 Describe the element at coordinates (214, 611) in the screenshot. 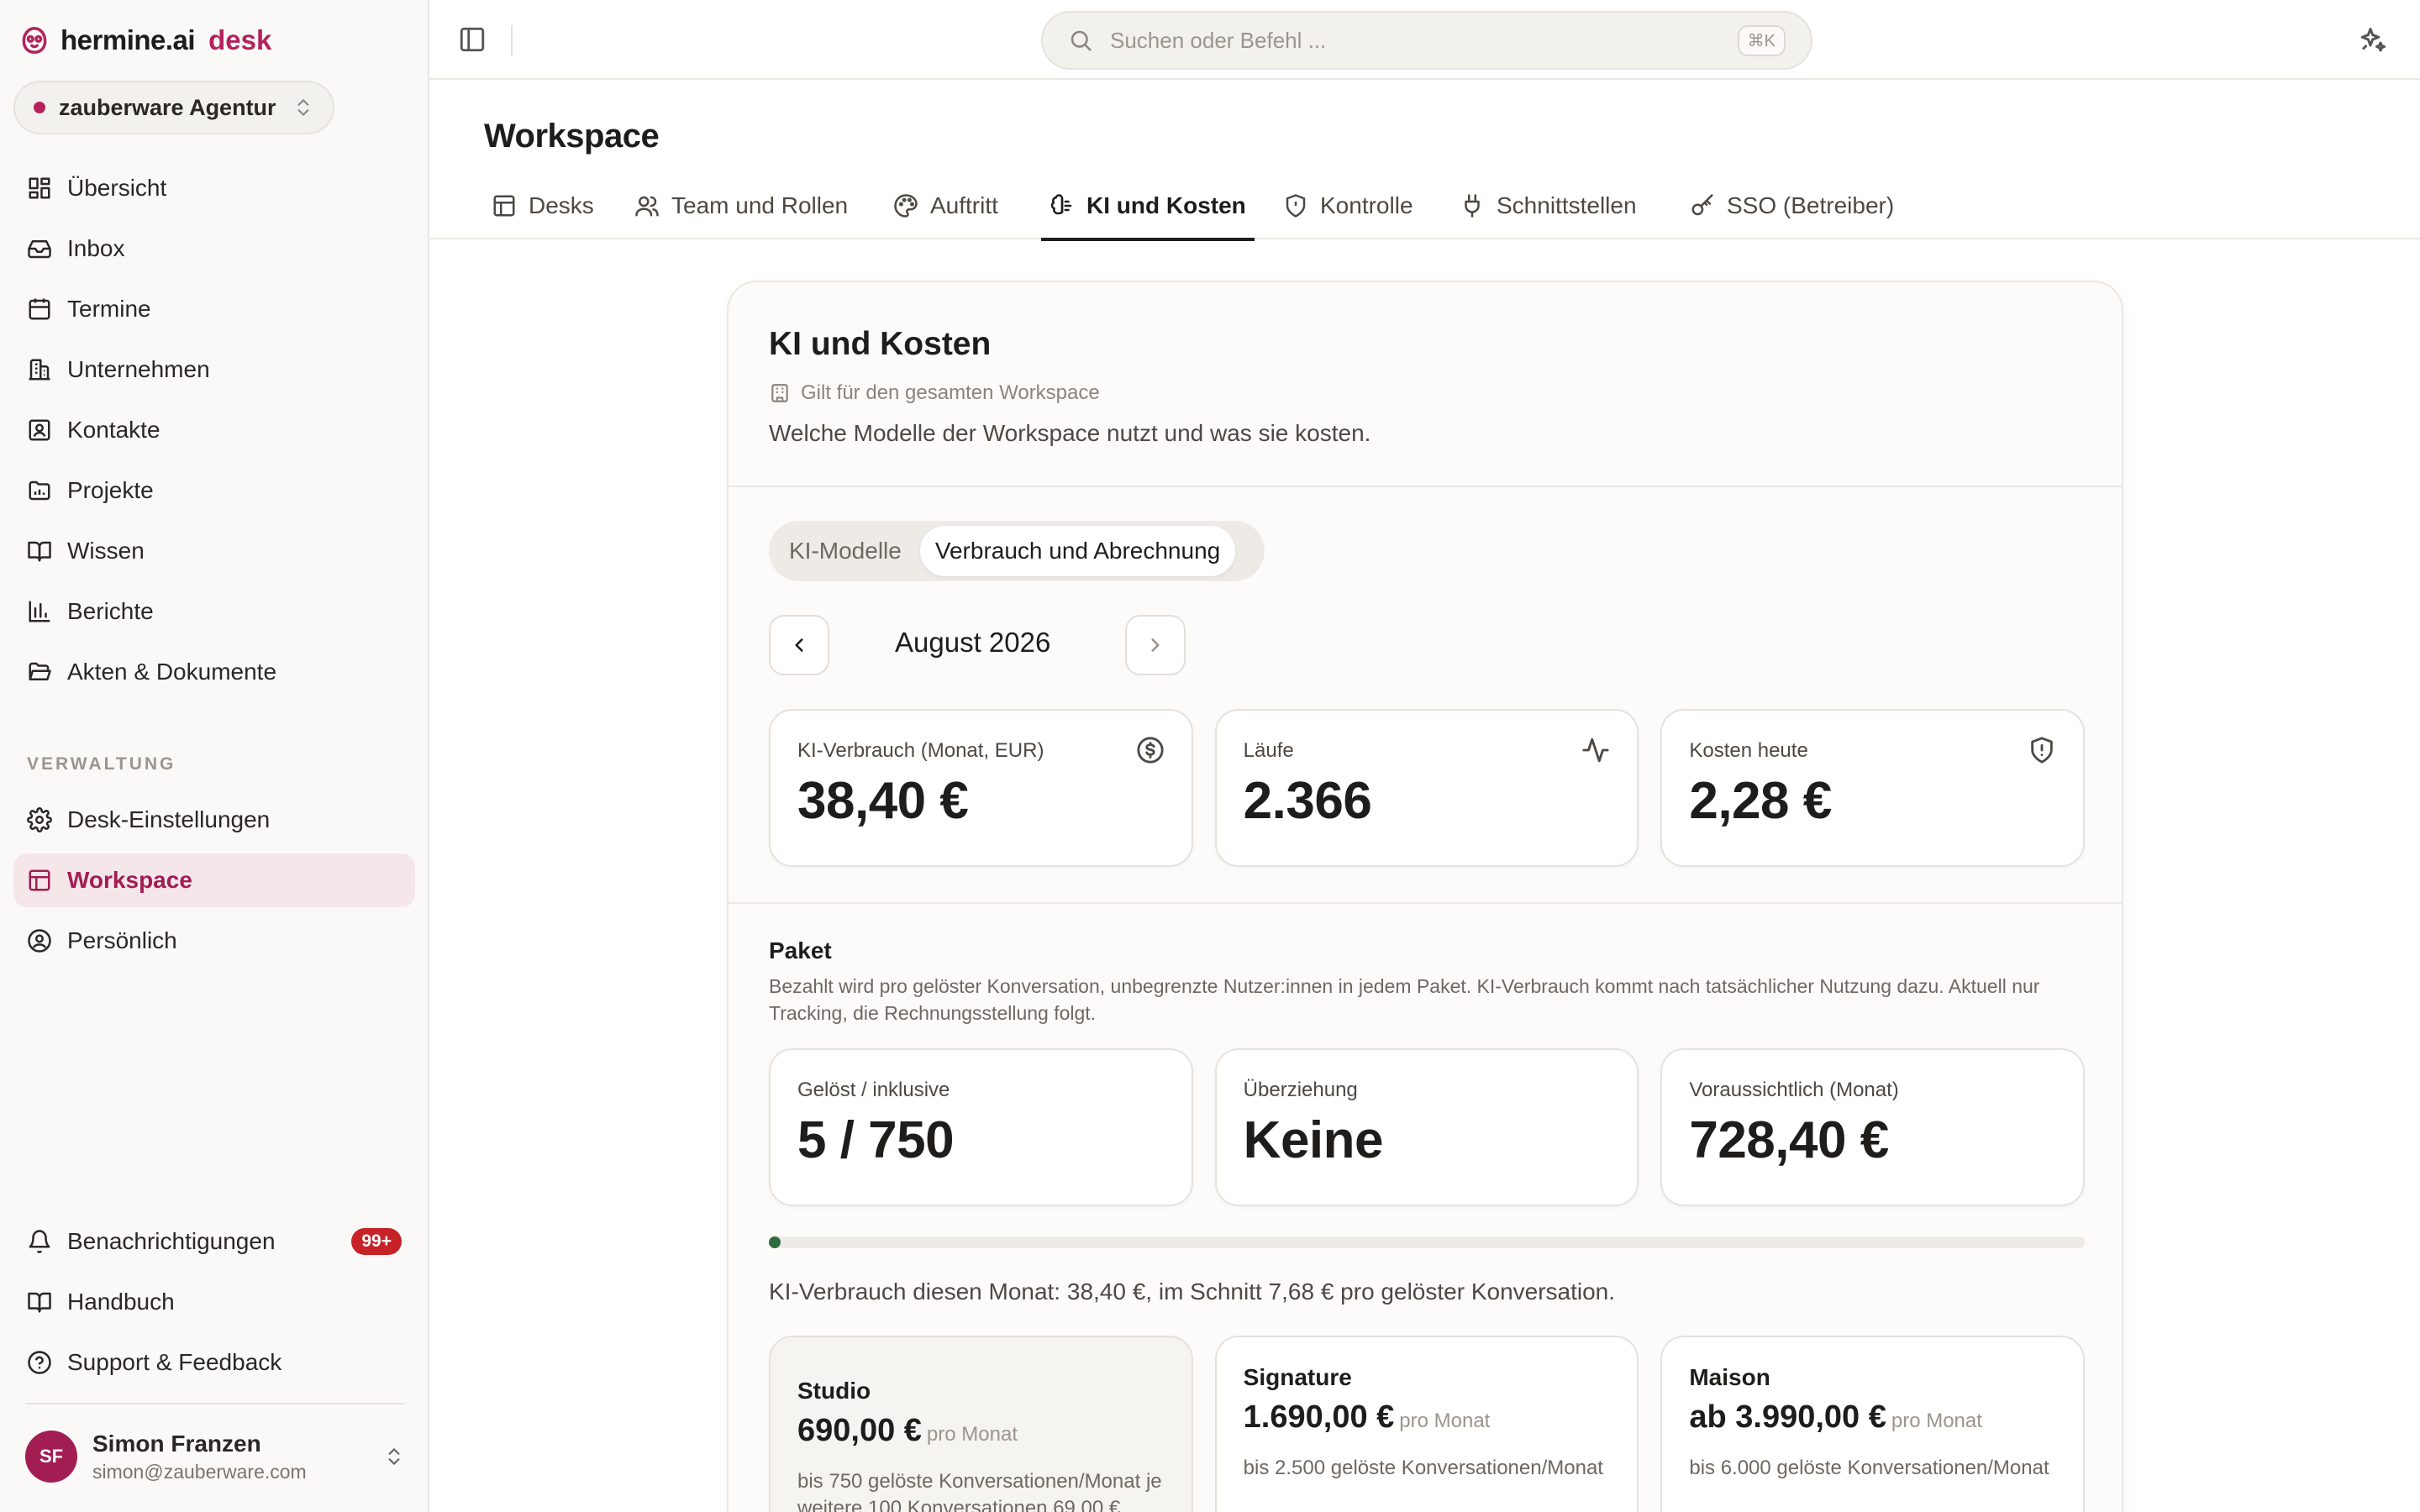

I see `sidebar-item-berichte: Berichte` at that location.